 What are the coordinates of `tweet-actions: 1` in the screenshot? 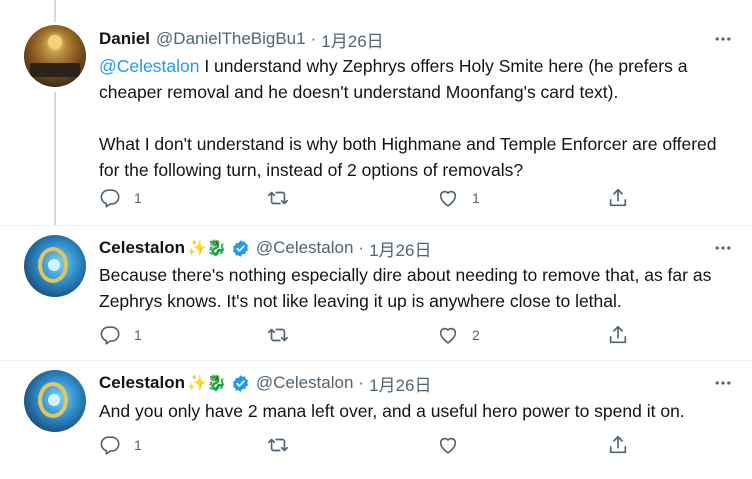 It's located at (369, 445).